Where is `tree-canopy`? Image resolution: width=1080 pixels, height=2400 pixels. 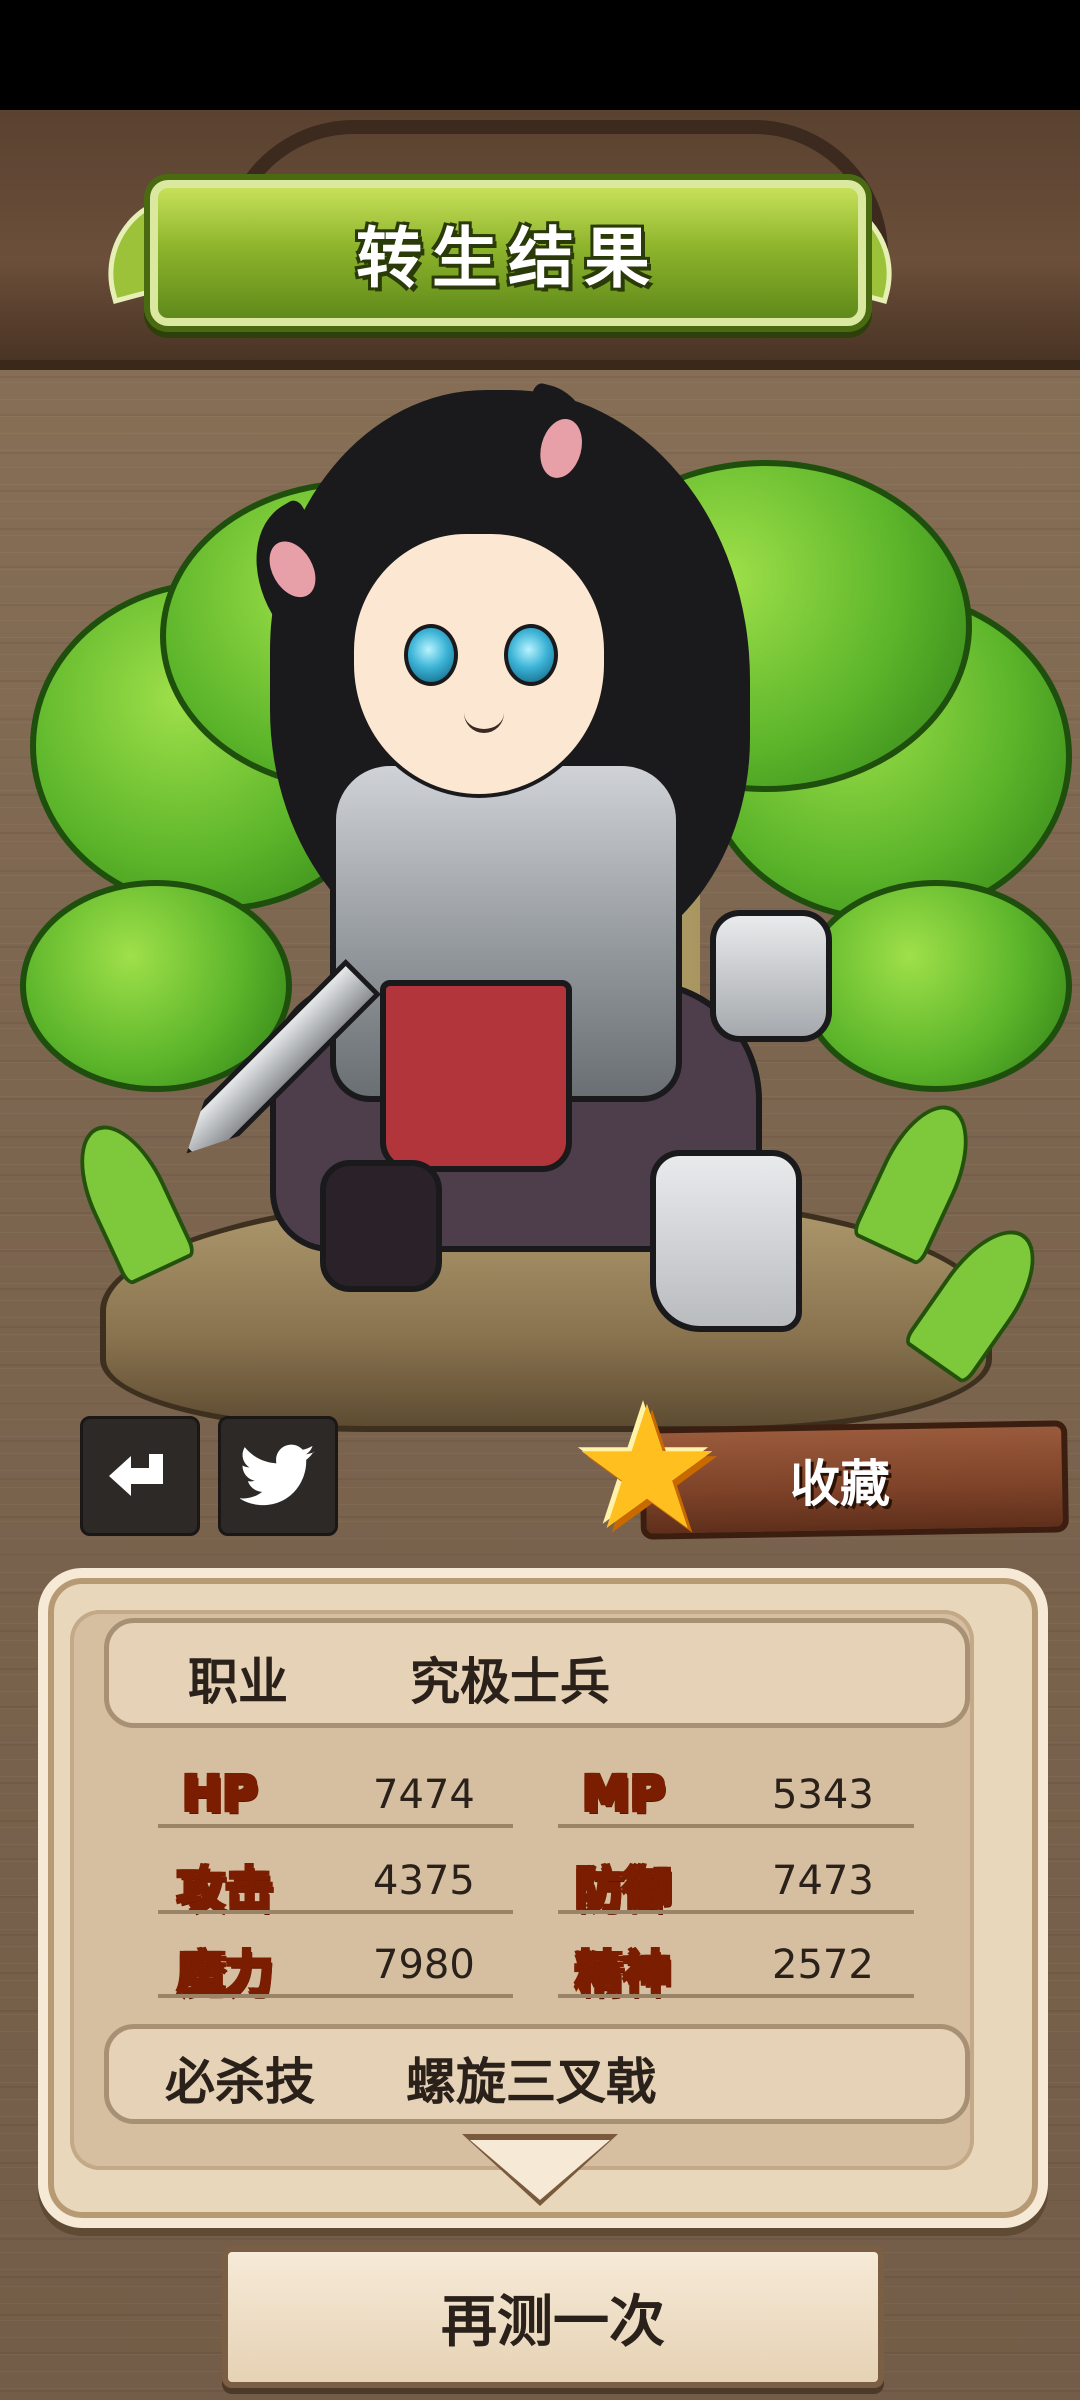
tree-canopy is located at coordinates (936, 986).